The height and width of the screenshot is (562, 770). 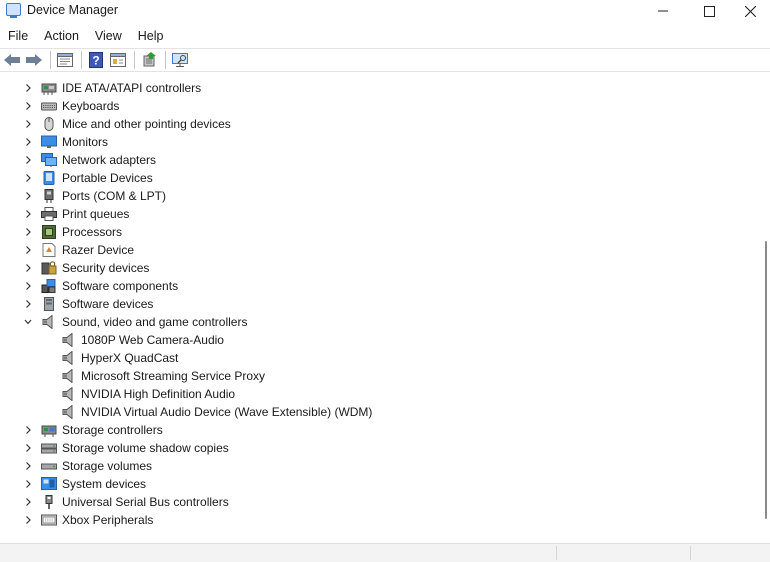 I want to click on razer-device-icon, so click(x=49, y=250).